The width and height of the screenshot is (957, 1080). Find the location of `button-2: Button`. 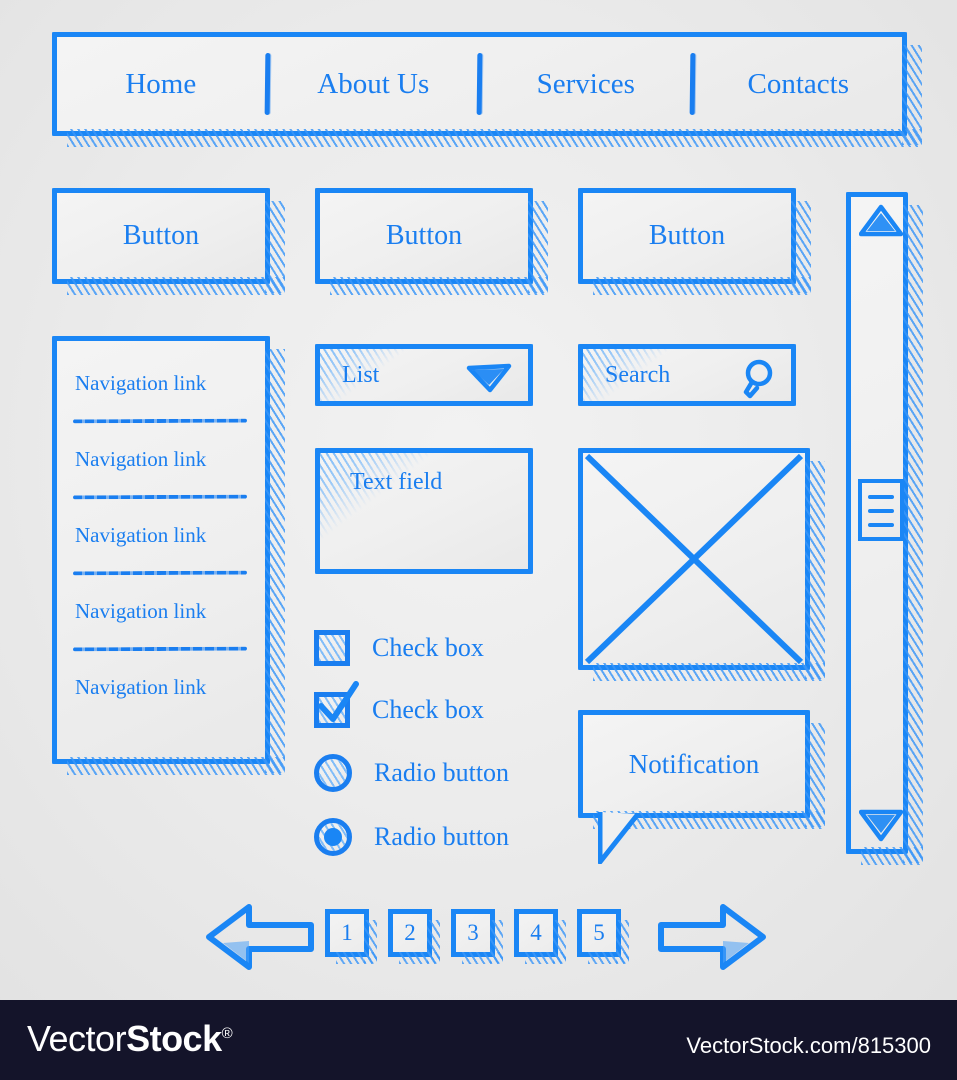

button-2: Button is located at coordinates (431, 241).